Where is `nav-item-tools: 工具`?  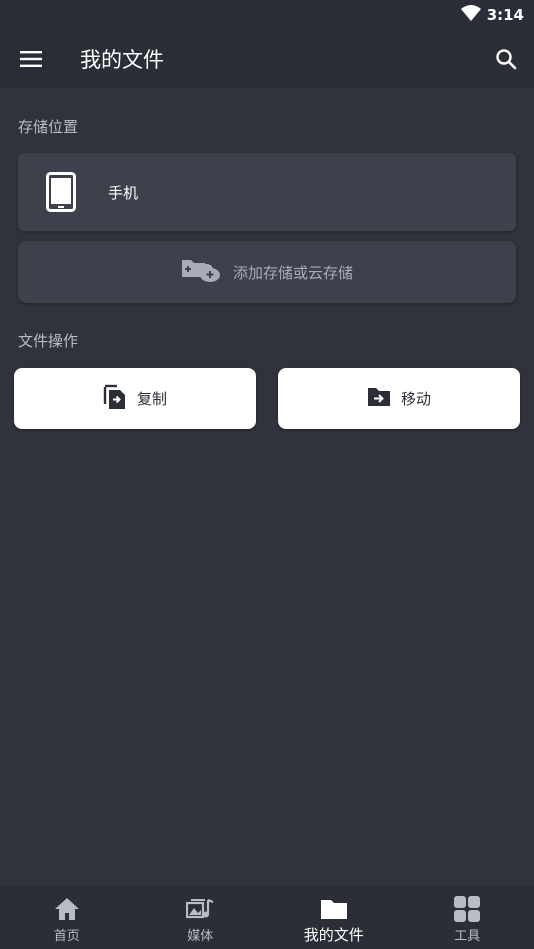 nav-item-tools: 工具 is located at coordinates (467, 917).